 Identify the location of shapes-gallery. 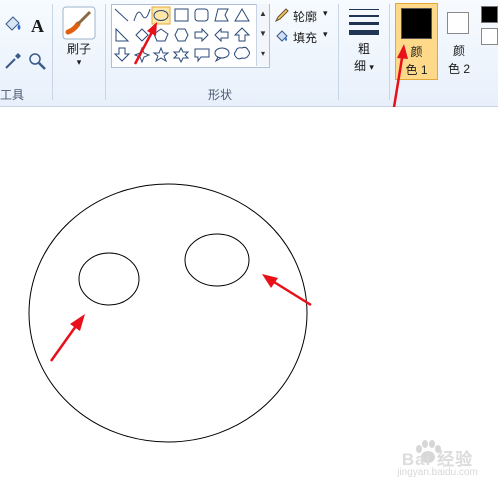
(190, 36).